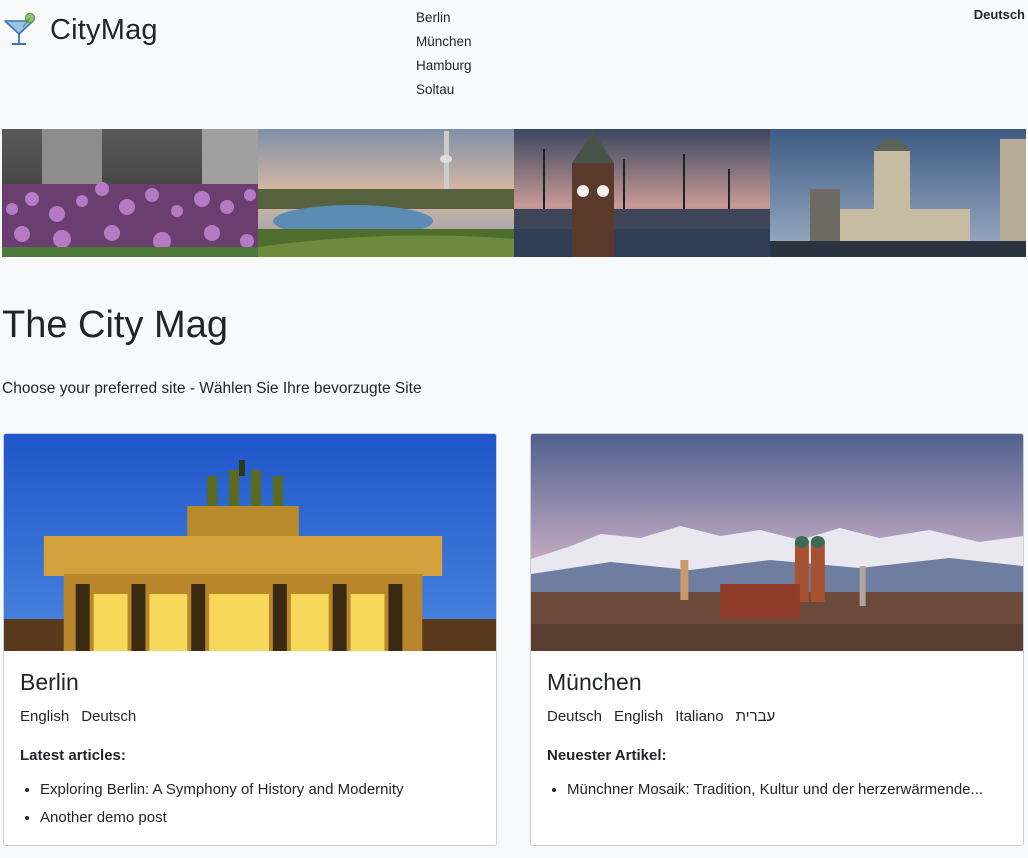  Describe the element at coordinates (260, 818) in the screenshot. I see `list-item: Another demo post` at that location.